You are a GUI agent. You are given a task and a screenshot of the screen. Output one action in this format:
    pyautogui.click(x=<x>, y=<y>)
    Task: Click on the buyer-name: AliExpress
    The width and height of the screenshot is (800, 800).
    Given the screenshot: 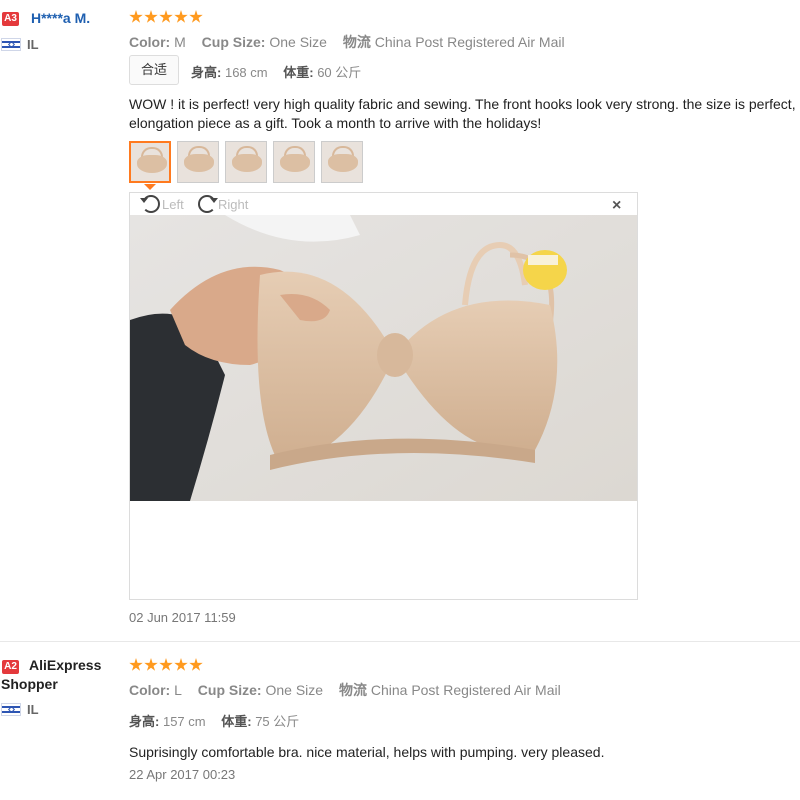 What is the action you would take?
    pyautogui.click(x=65, y=665)
    